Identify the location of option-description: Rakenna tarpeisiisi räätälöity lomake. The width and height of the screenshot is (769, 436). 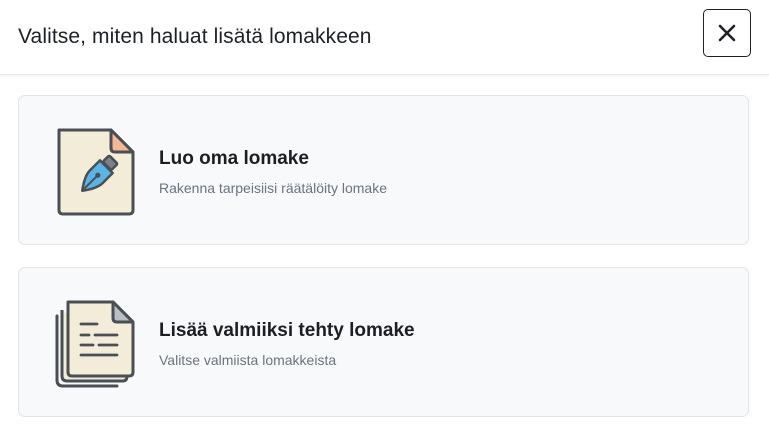
(273, 188).